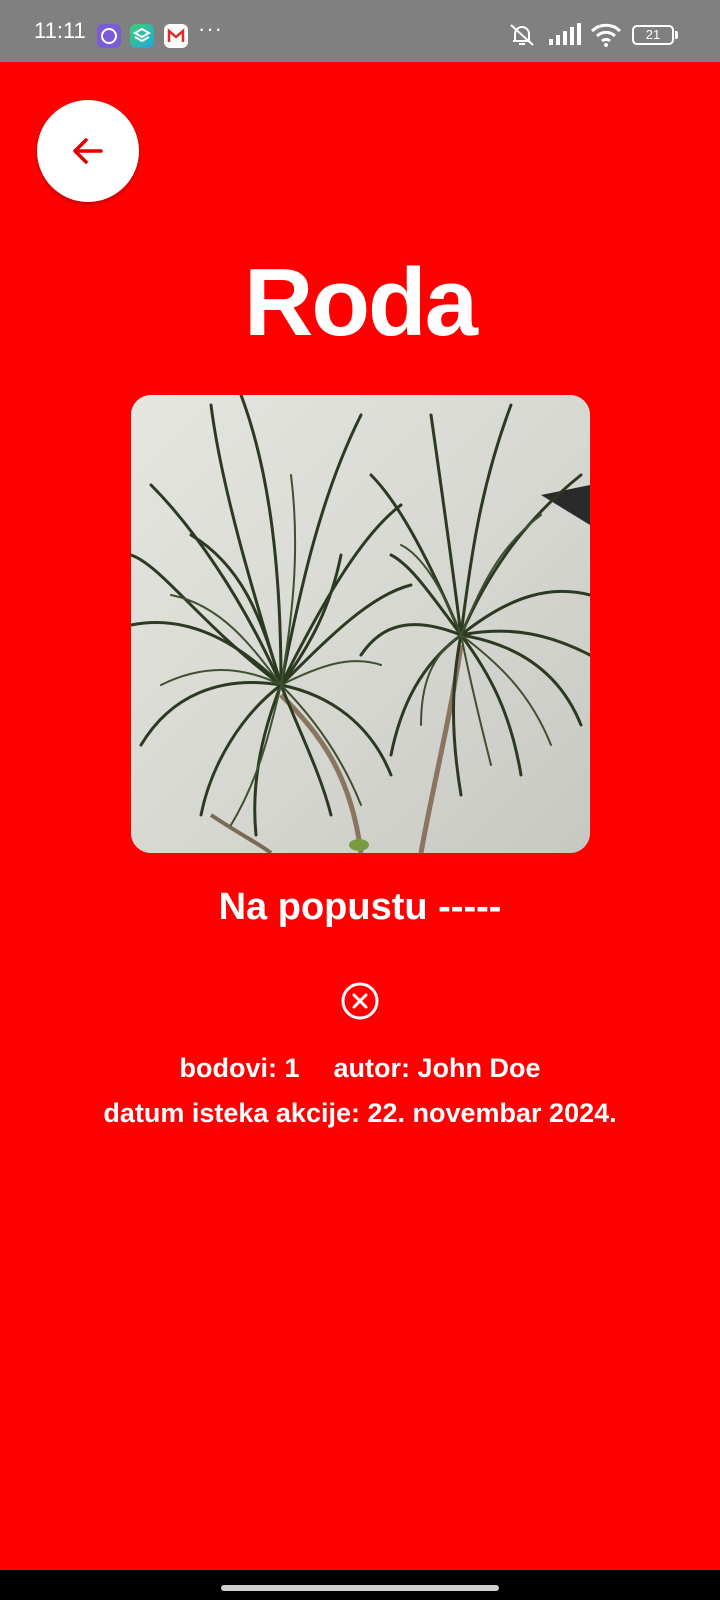  I want to click on mute-icon, so click(522, 37).